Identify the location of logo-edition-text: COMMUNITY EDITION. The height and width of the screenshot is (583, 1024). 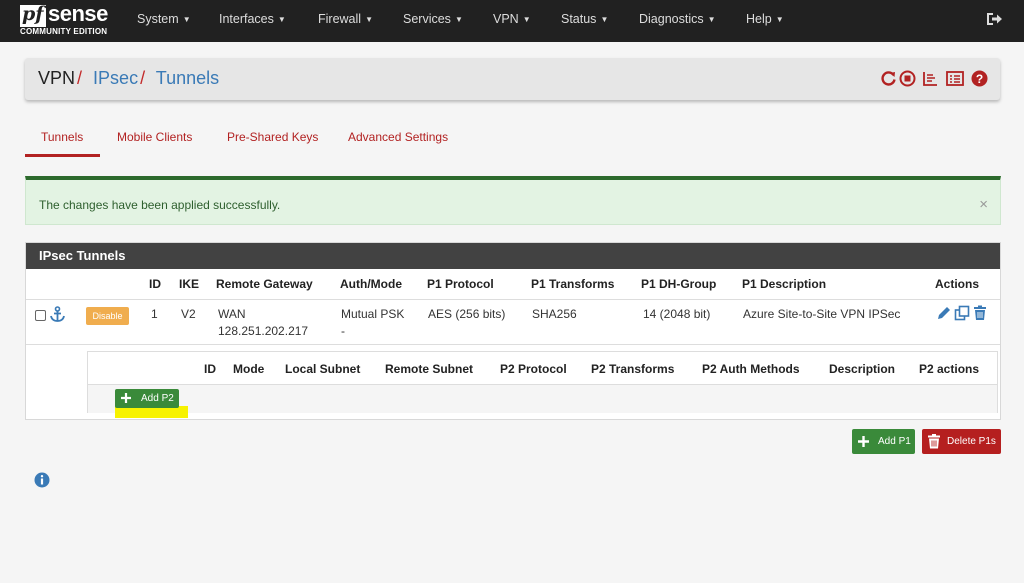
(64, 31).